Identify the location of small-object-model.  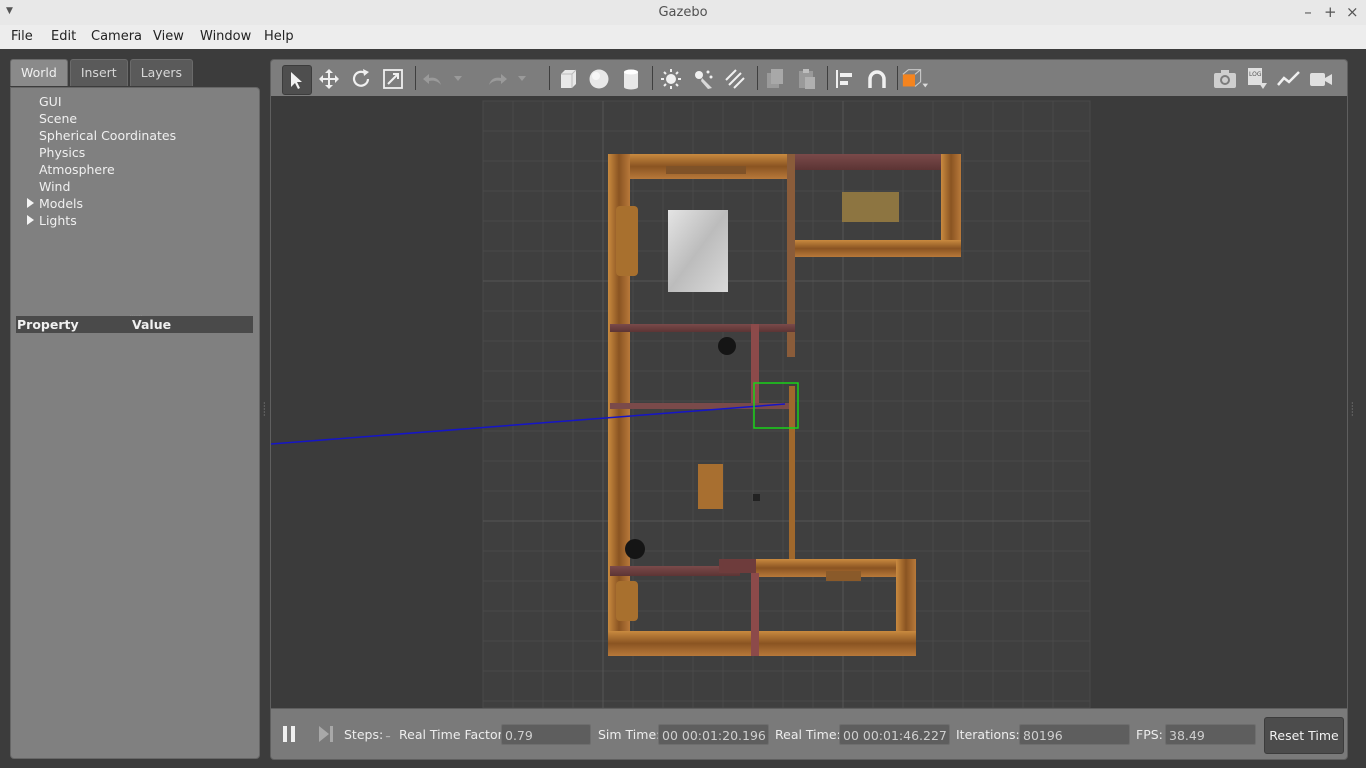
(756, 497).